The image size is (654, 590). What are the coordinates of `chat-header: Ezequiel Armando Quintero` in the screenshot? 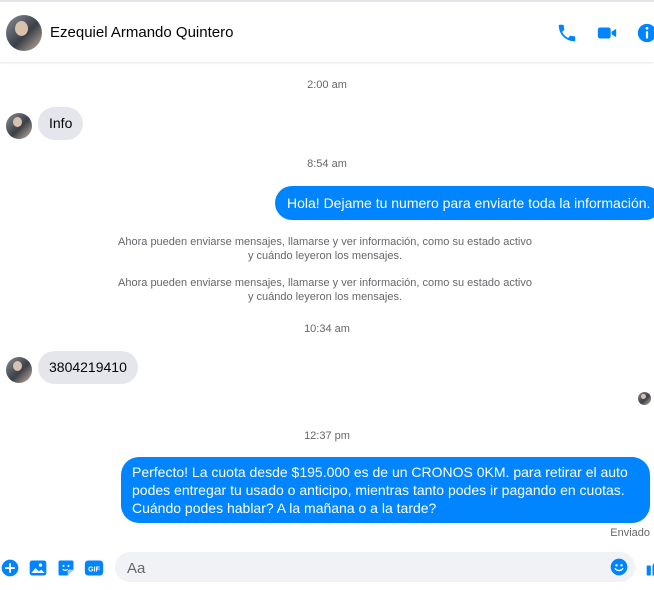 It's located at (327, 31).